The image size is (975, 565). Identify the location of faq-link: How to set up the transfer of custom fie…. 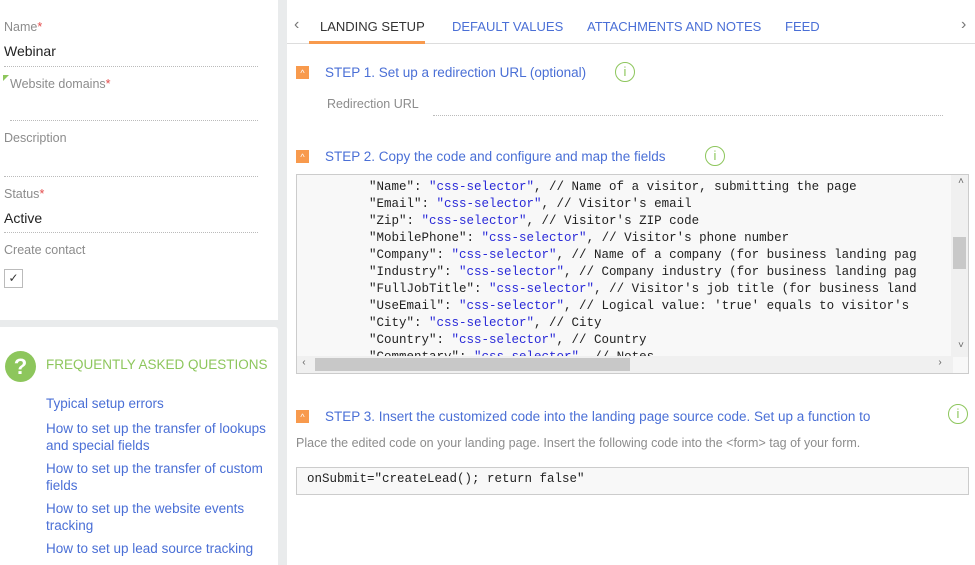
(156, 477).